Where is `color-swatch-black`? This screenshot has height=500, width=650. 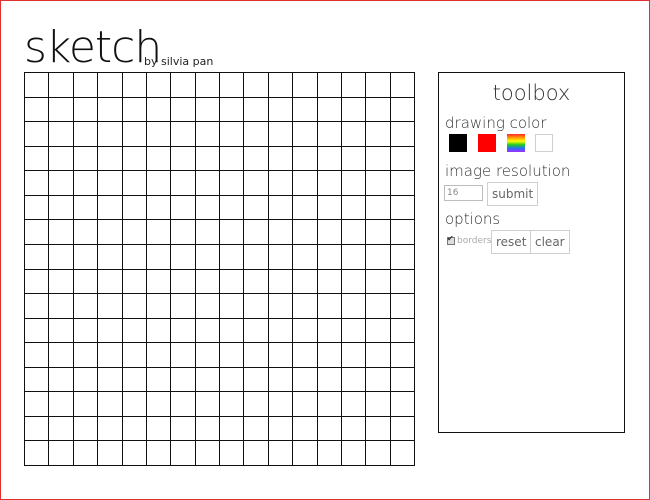
color-swatch-black is located at coordinates (458, 143).